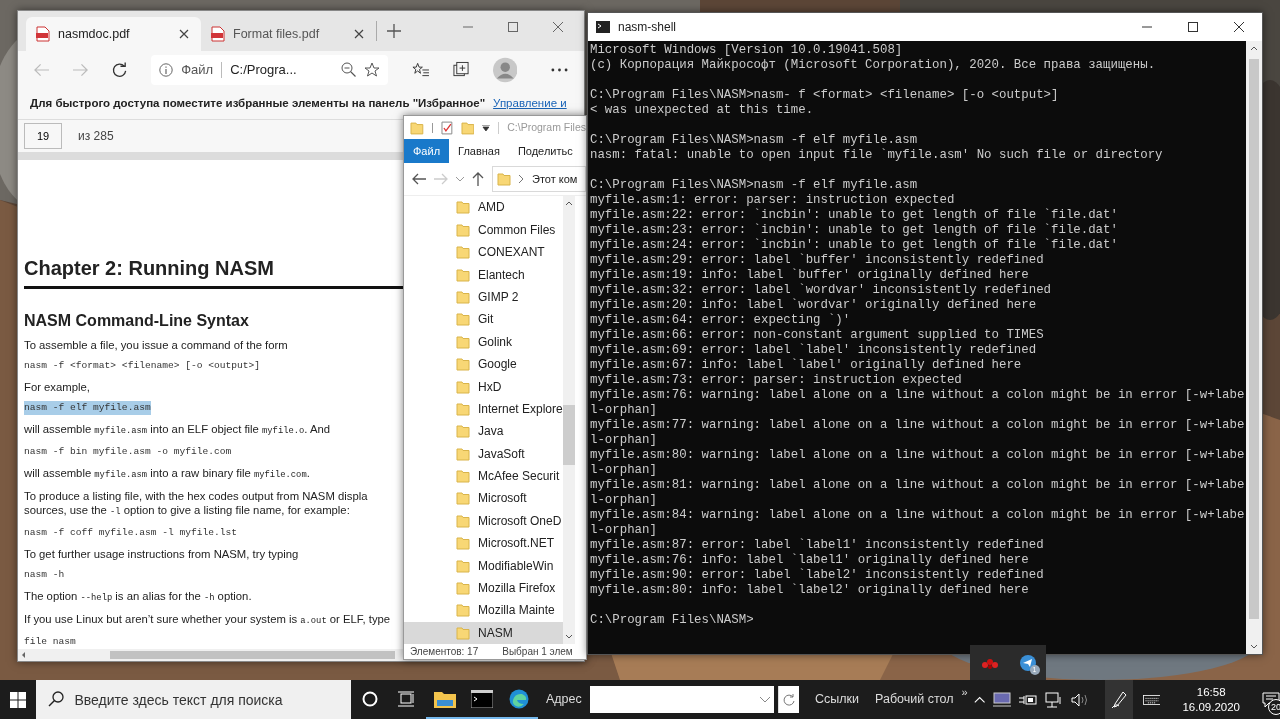 This screenshot has width=1280, height=719. I want to click on console-line: myfile.asm:69: error: label `label' inconsistently redefined, so click(813, 350).